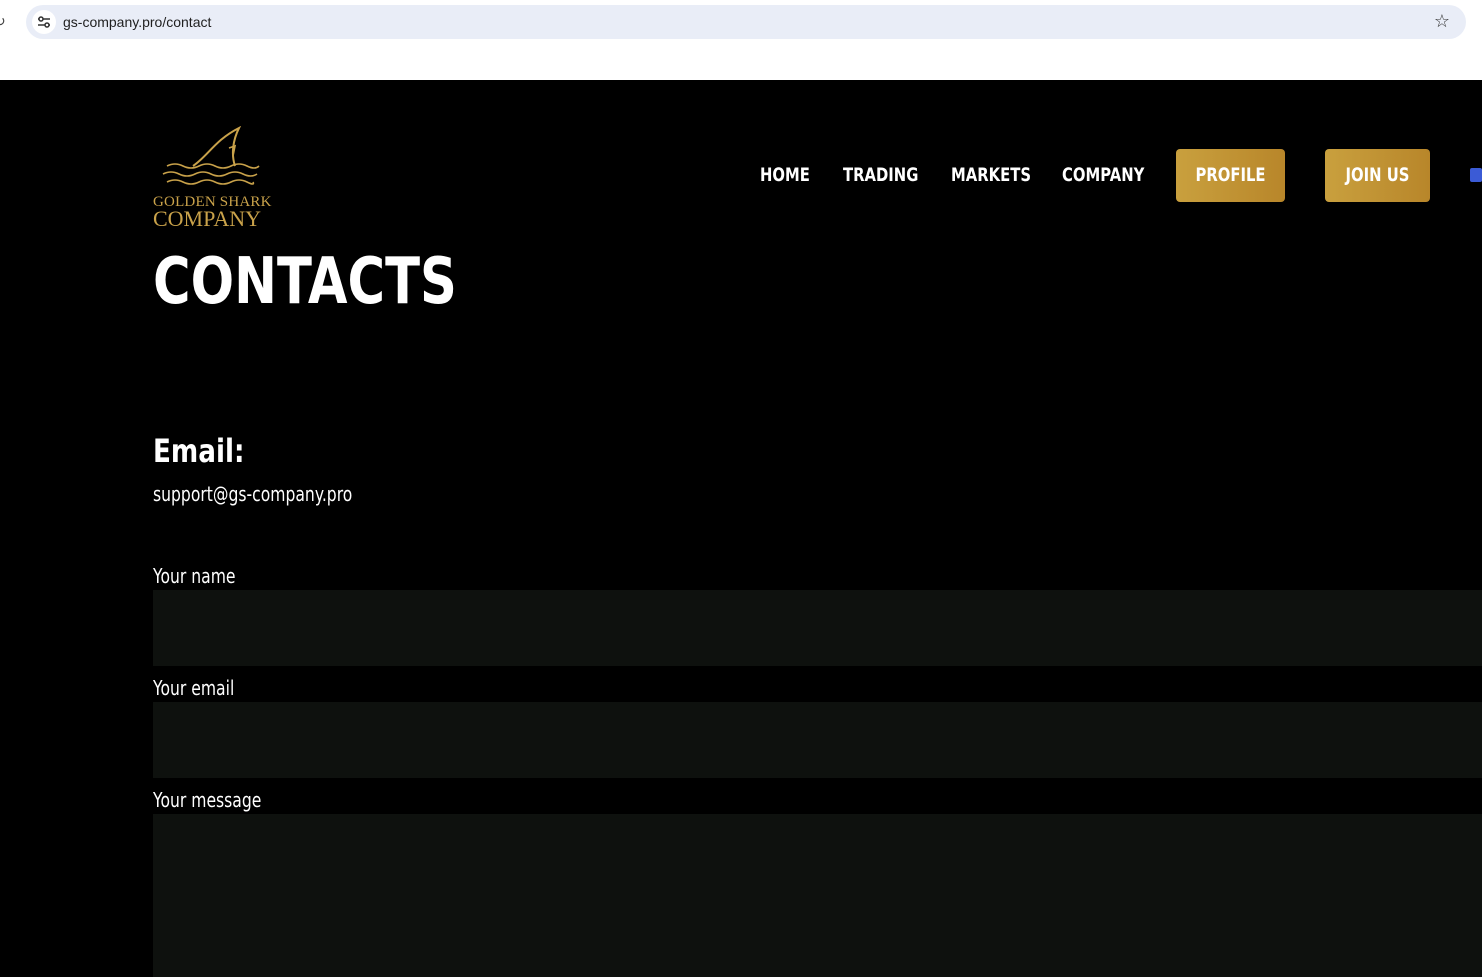 This screenshot has width=1482, height=977. I want to click on url-text: gs-company.pro/contact, so click(137, 22).